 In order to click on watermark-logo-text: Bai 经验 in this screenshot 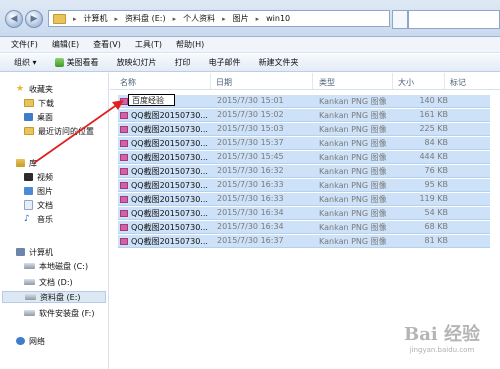, I will do `click(442, 334)`.